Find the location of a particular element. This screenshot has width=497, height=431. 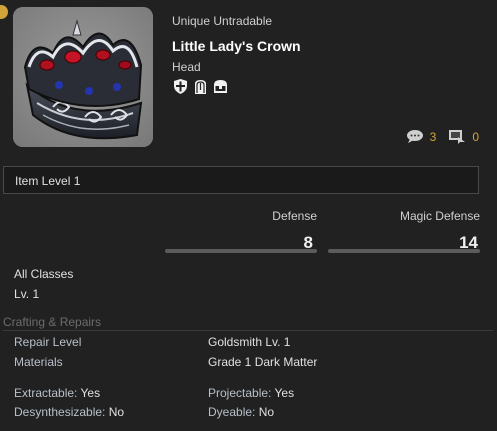

item-badges is located at coordinates (200, 86).